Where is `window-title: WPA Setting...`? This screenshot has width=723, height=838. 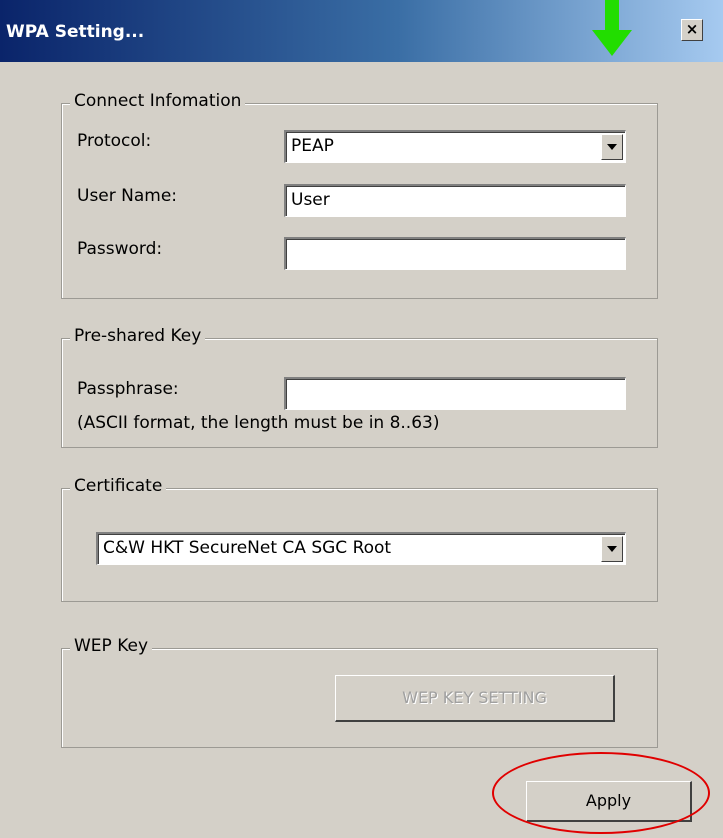 window-title: WPA Setting... is located at coordinates (75, 32).